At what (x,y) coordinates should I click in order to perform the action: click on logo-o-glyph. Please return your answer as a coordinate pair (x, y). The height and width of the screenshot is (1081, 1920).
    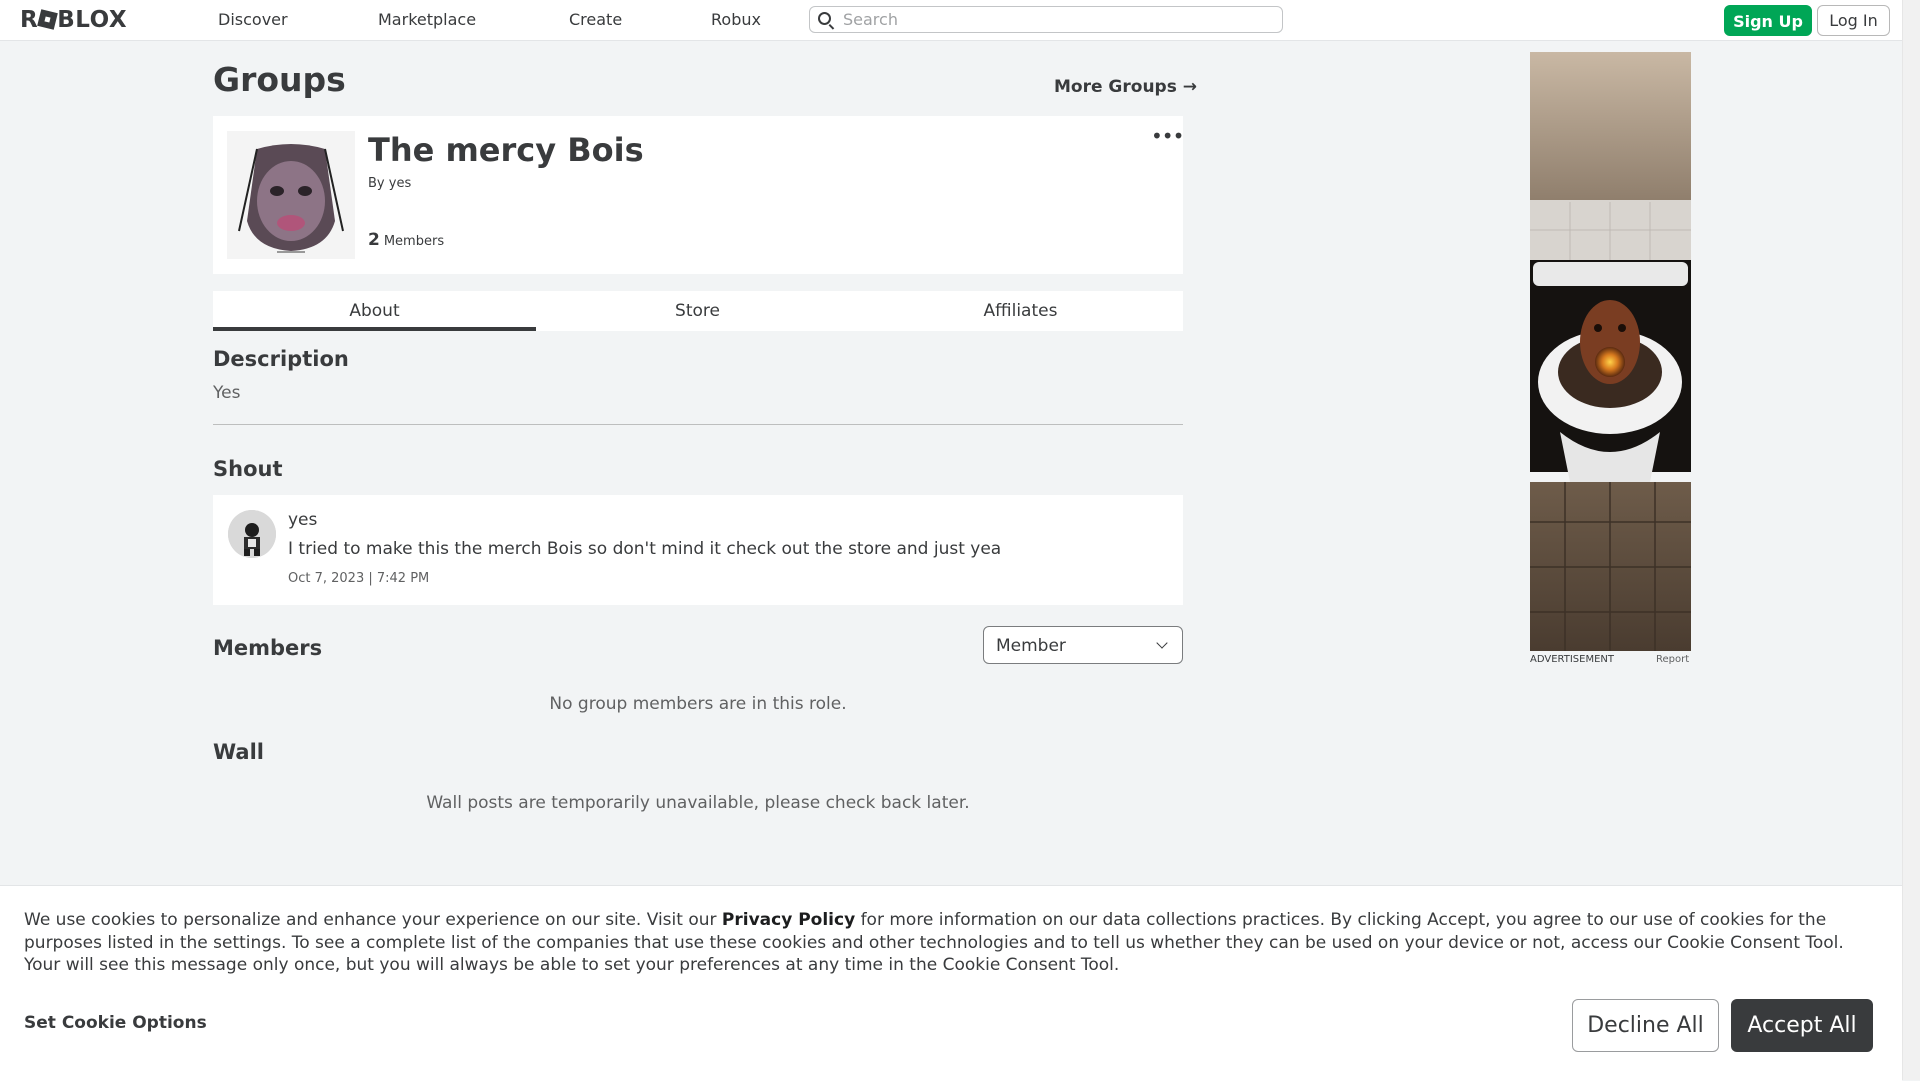
    Looking at the image, I should click on (48, 19).